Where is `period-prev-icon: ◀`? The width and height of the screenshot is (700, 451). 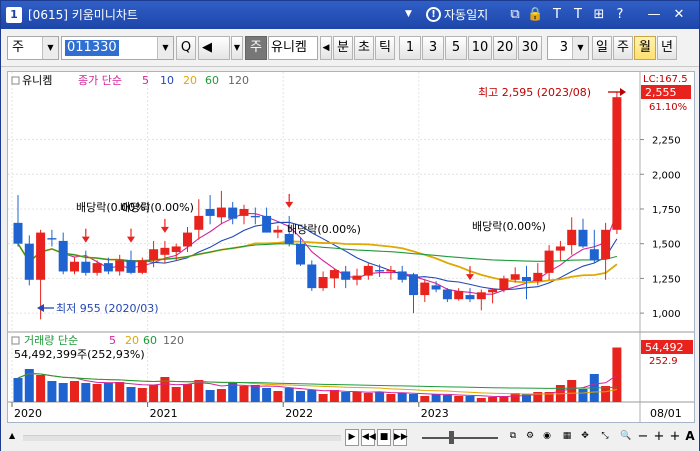 period-prev-icon: ◀ is located at coordinates (326, 48).